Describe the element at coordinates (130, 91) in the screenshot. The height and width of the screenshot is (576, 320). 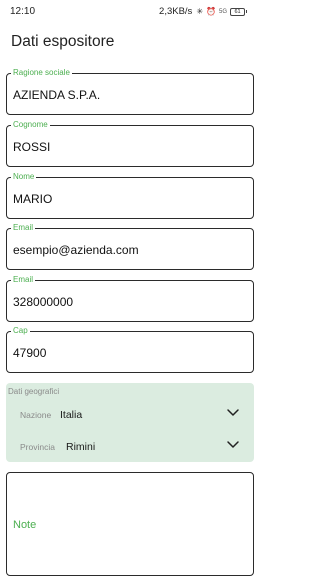
I see `ragione-sociale-field: Ragione sociale AZIENDA S.P.A.` at that location.